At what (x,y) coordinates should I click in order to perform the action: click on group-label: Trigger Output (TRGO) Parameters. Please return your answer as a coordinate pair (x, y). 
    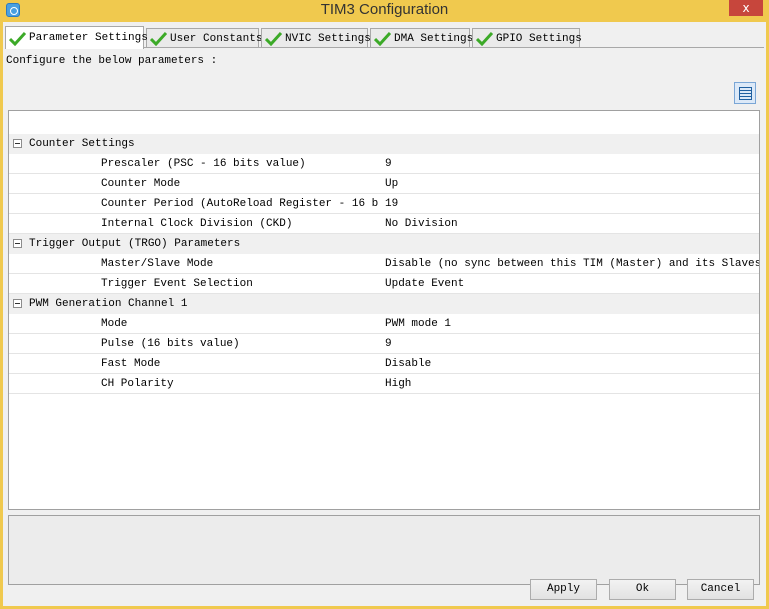
    Looking at the image, I should click on (135, 244).